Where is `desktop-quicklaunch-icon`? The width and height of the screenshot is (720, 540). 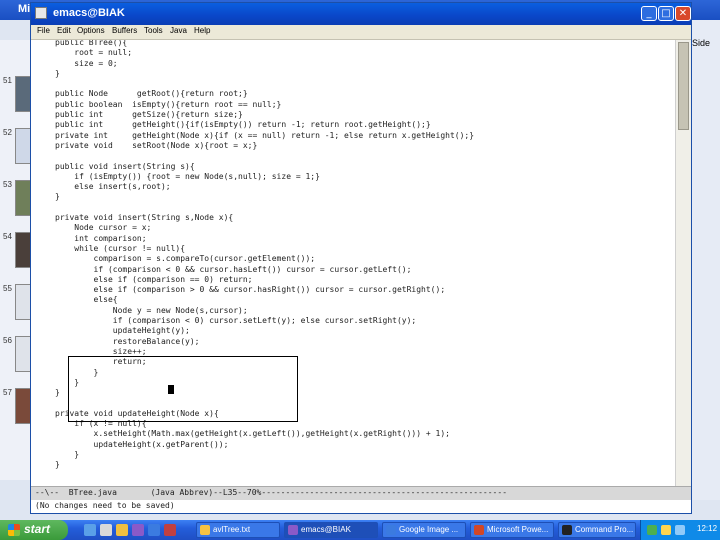 desktop-quicklaunch-icon is located at coordinates (106, 530).